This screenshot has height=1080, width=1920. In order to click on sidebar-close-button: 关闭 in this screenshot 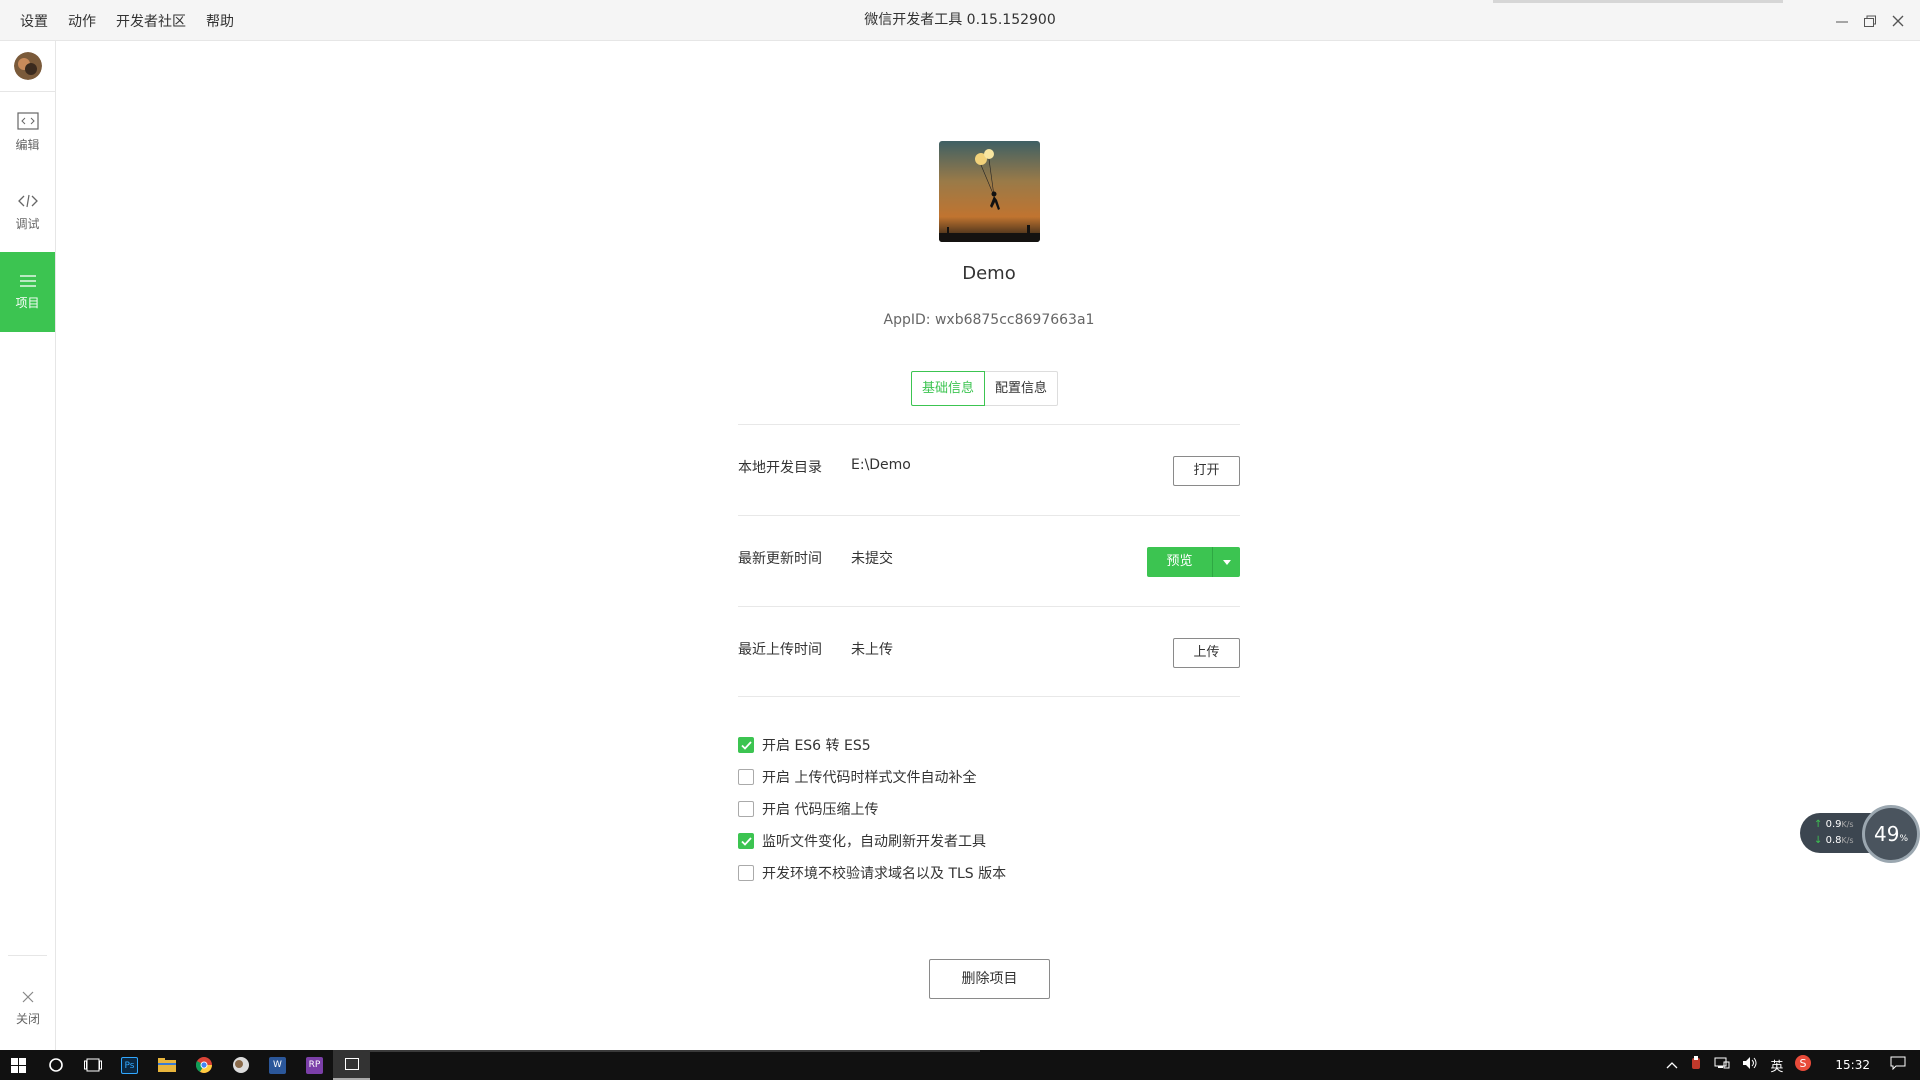, I will do `click(28, 1008)`.